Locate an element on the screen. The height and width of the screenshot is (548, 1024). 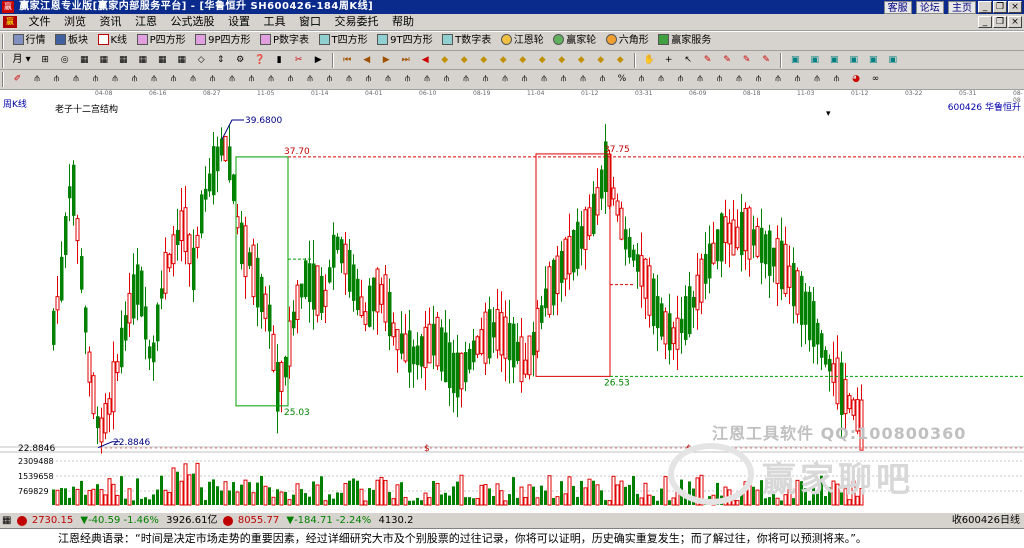
last-icon: ⏭ is located at coordinates (406, 60).